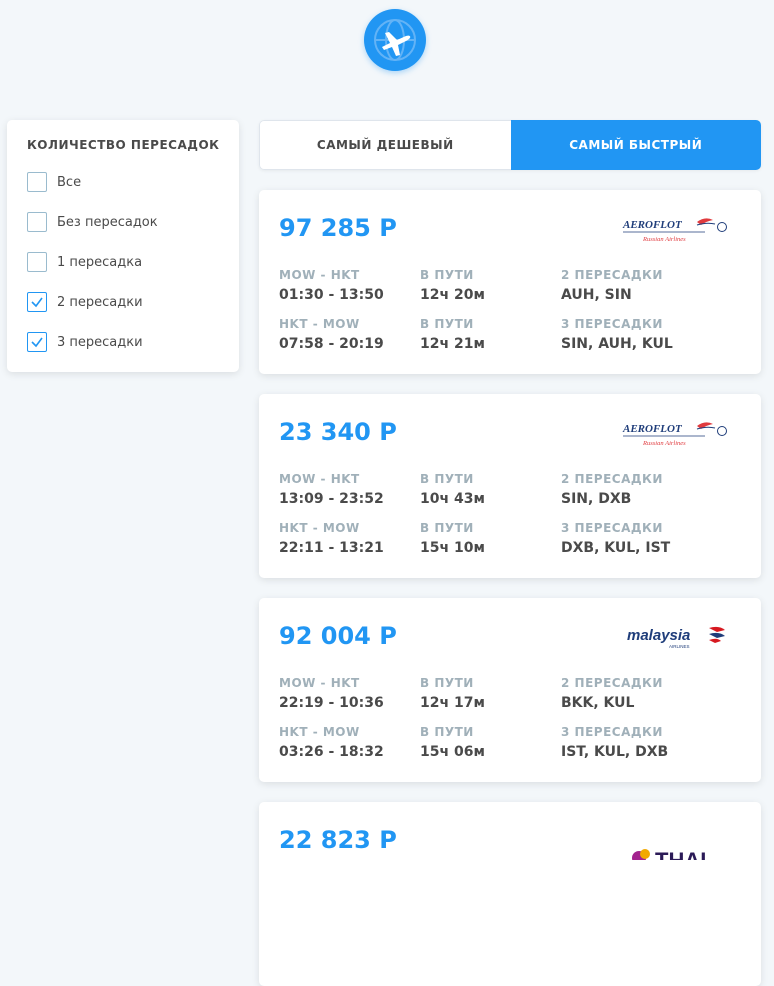  I want to click on filter-3-transfers: 3 пересадки, so click(127, 342).